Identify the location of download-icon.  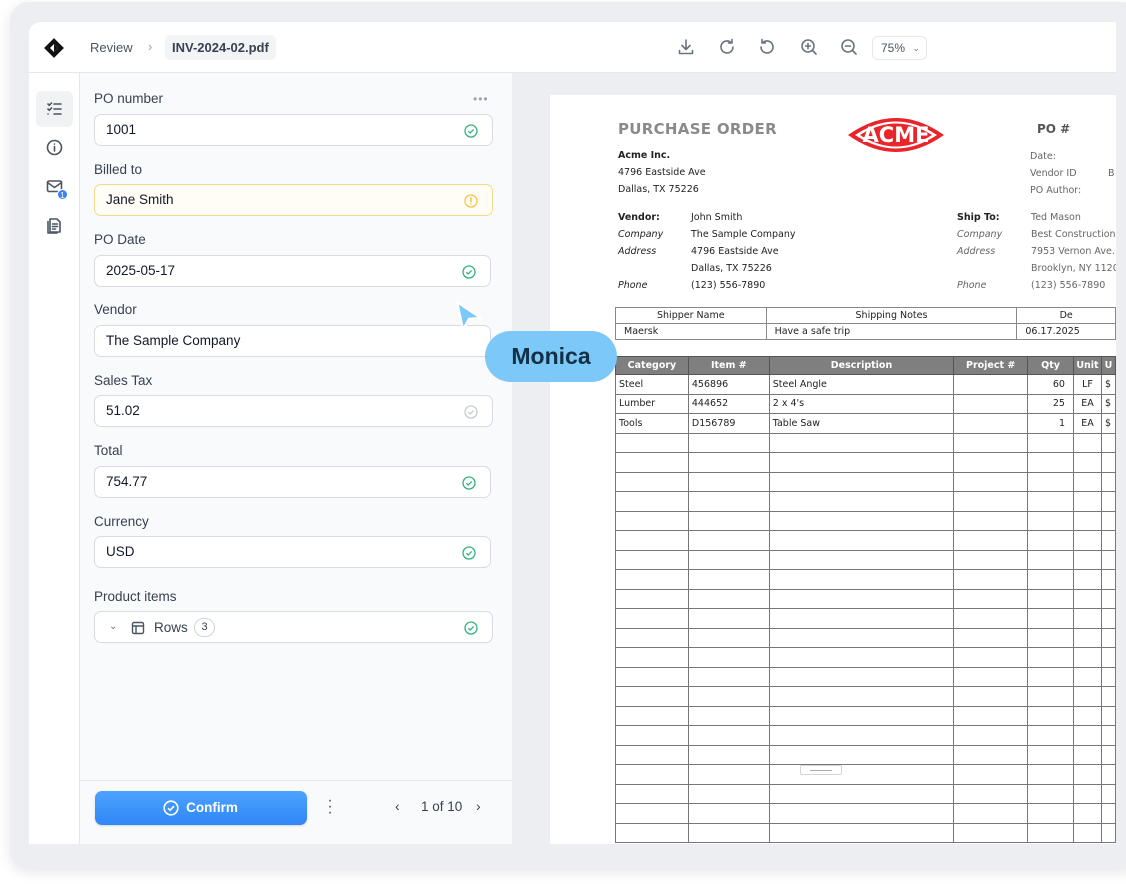
(686, 47).